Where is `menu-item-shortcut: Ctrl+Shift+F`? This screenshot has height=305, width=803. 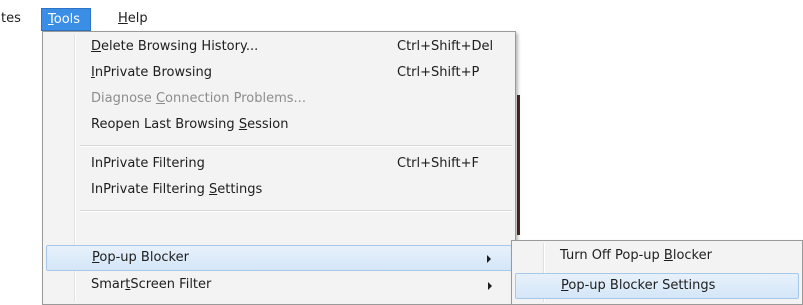 menu-item-shortcut: Ctrl+Shift+F is located at coordinates (438, 163).